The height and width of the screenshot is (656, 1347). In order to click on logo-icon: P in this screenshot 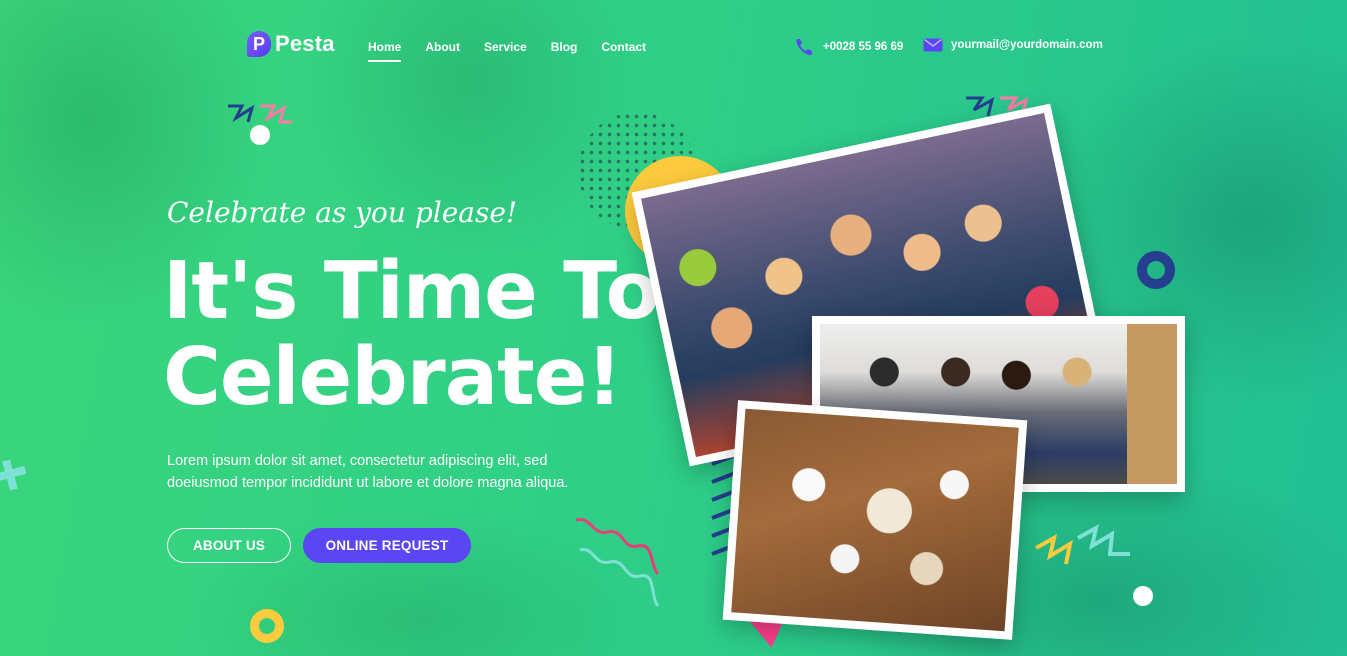, I will do `click(259, 44)`.